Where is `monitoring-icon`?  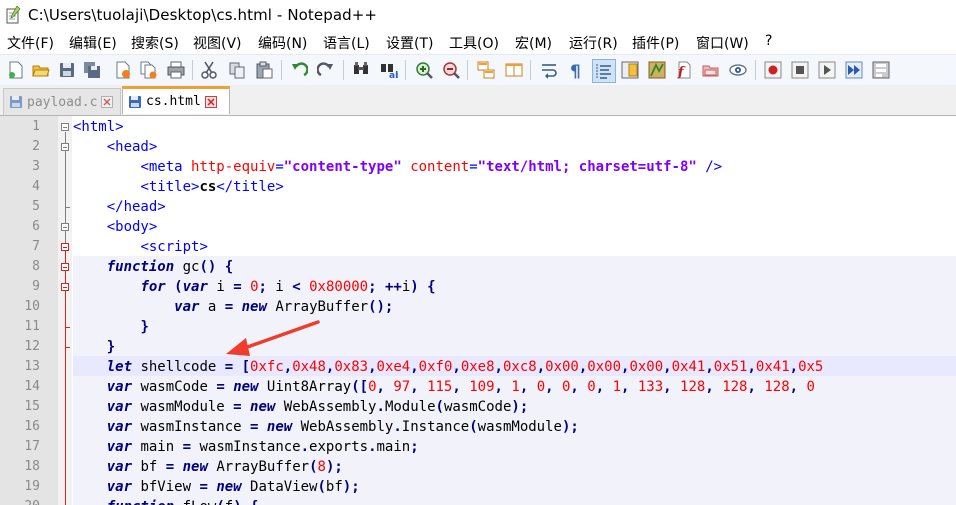 monitoring-icon is located at coordinates (738, 70).